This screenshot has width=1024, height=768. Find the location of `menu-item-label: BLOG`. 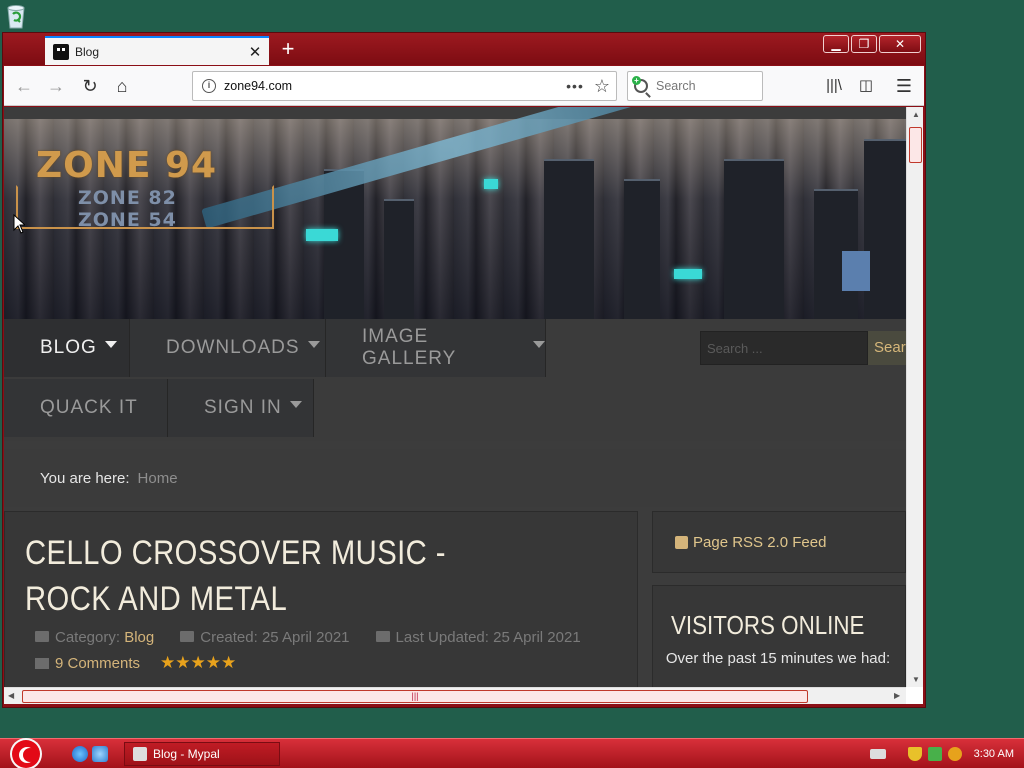

menu-item-label: BLOG is located at coordinates (68, 347).